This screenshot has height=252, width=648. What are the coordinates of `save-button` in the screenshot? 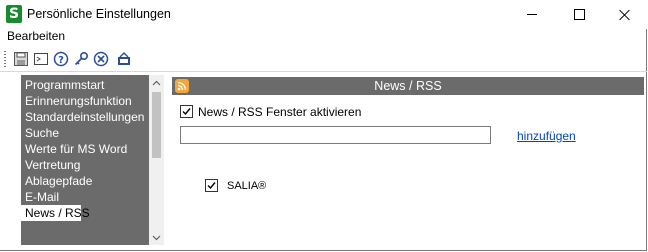 It's located at (21, 59).